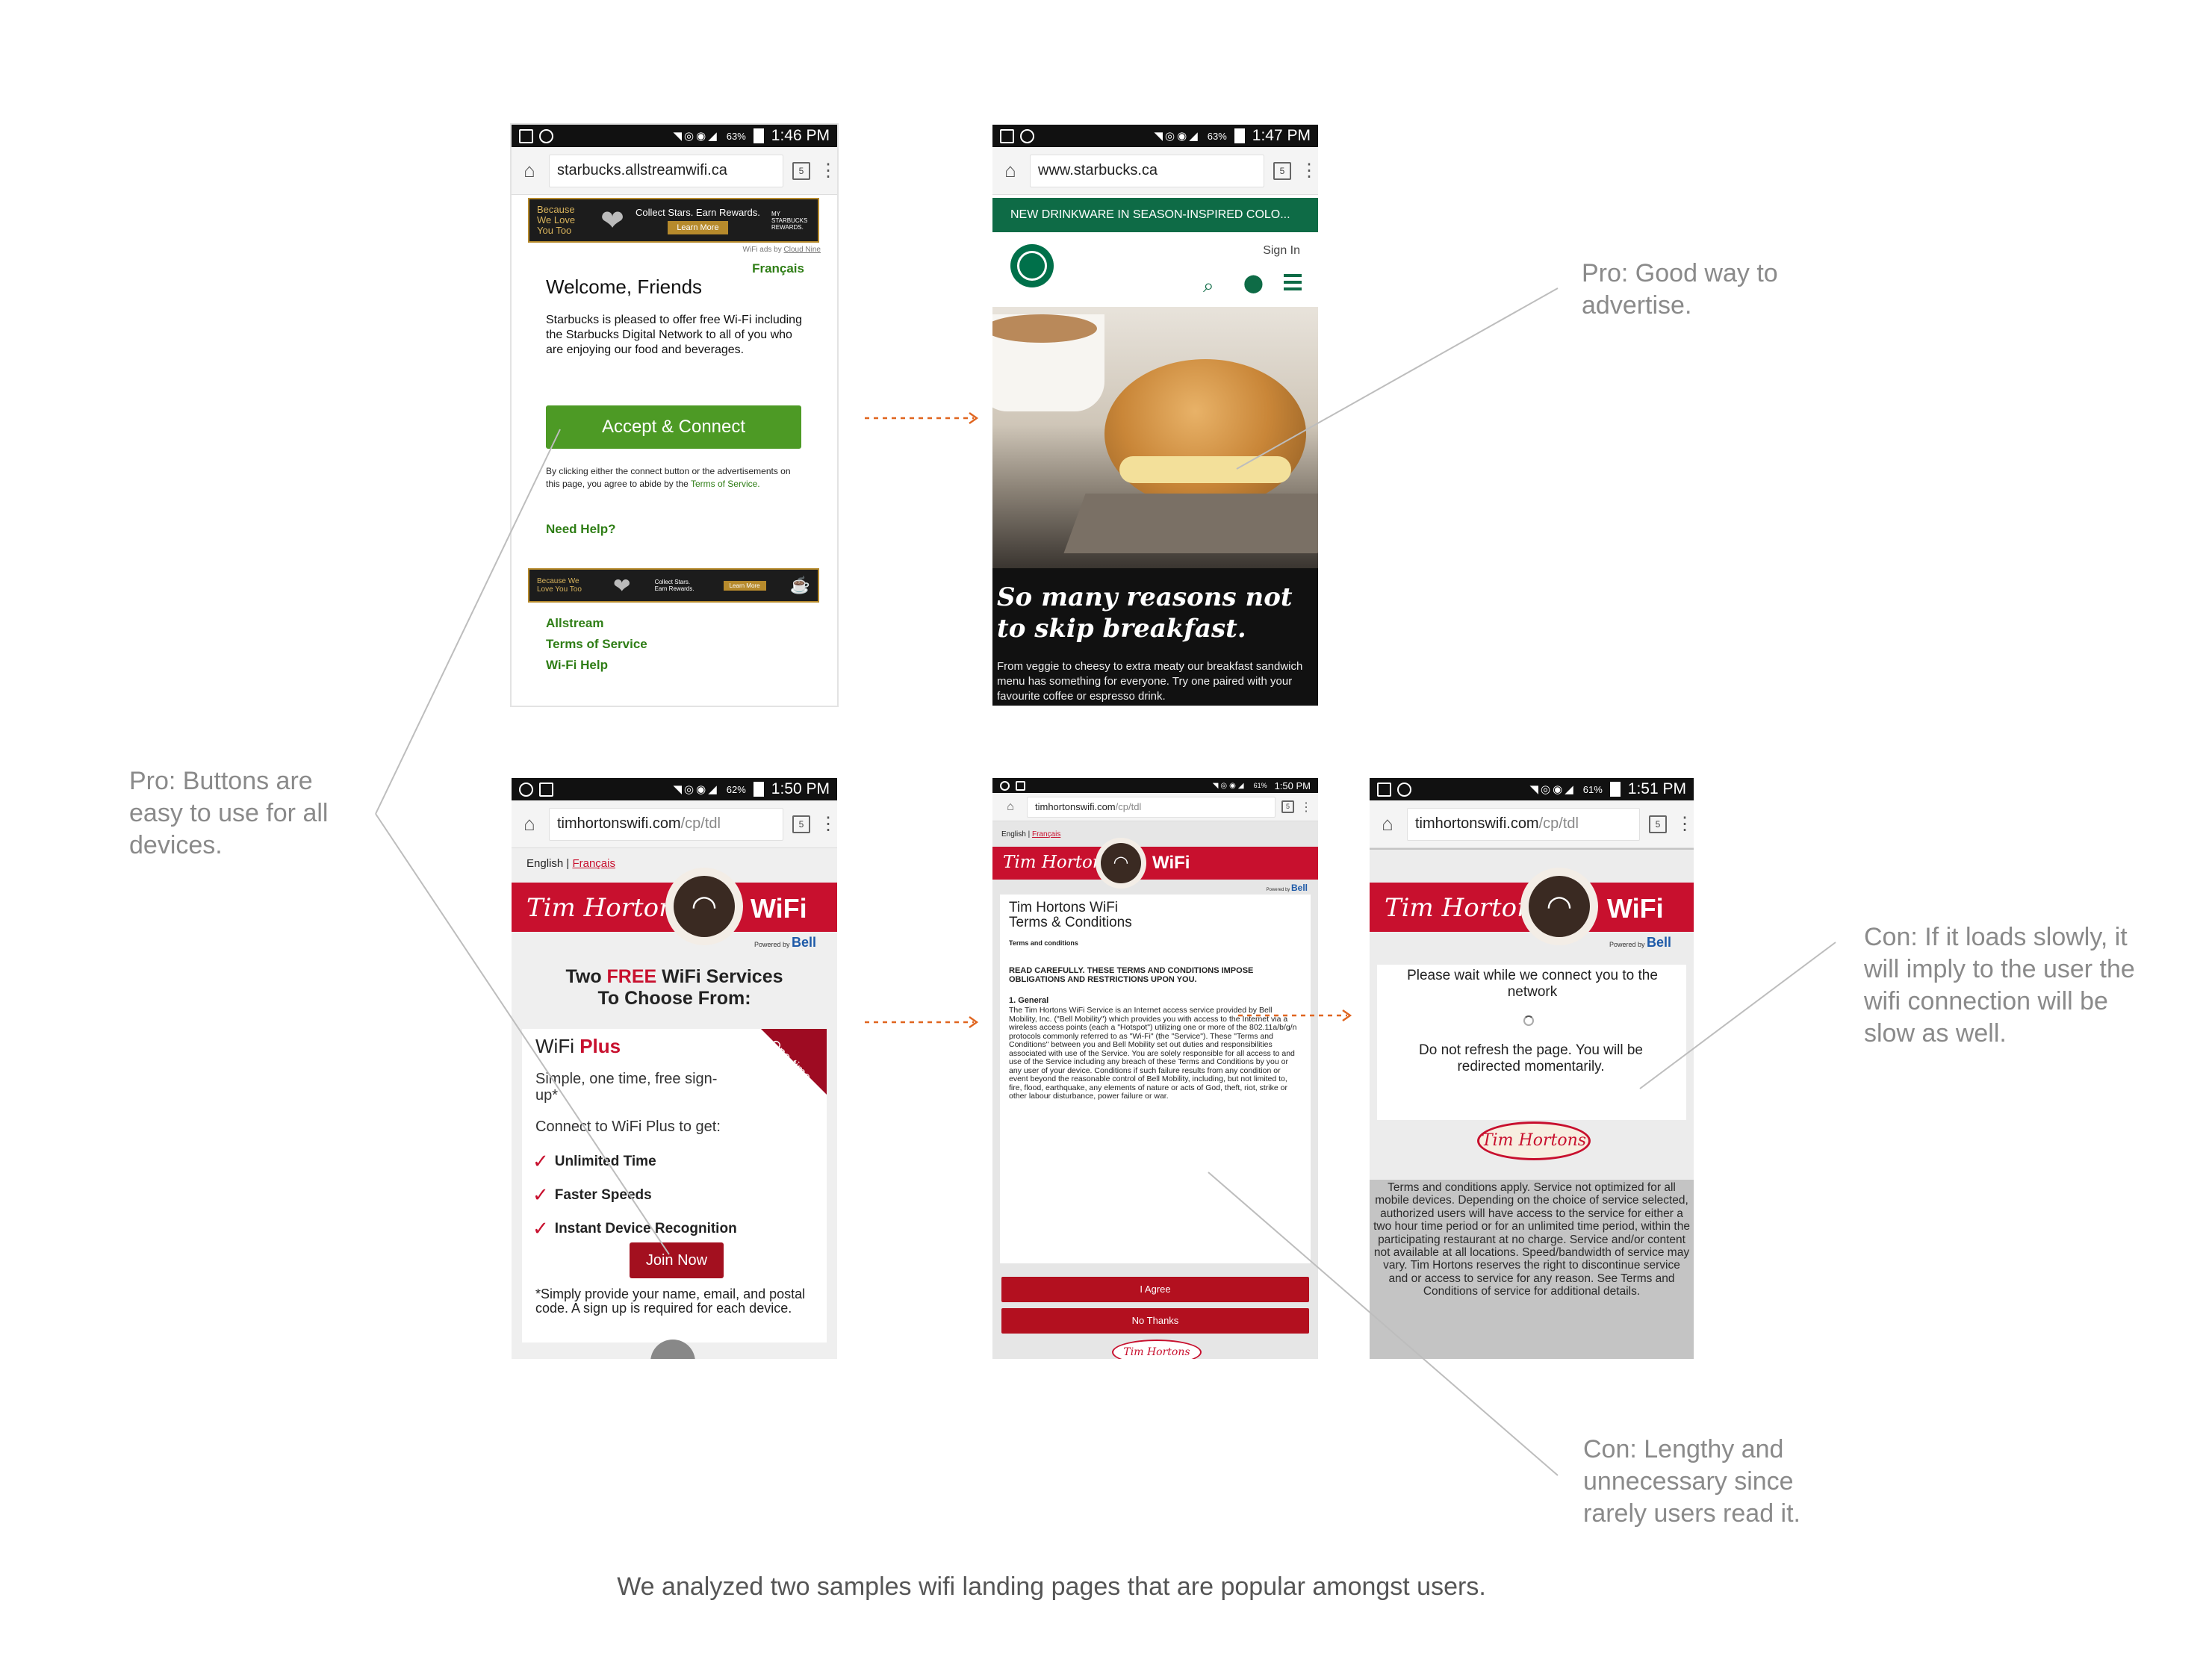 This screenshot has width=2203, height=1680. Describe the element at coordinates (1281, 135) in the screenshot. I see `status-time: 1:47 PM` at that location.